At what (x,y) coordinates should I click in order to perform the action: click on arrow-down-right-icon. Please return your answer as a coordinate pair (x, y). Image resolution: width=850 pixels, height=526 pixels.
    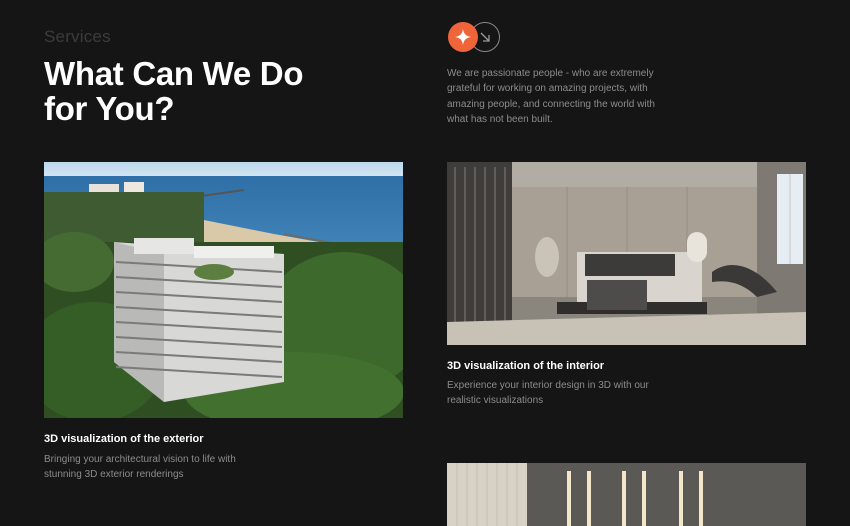
    Looking at the image, I should click on (485, 37).